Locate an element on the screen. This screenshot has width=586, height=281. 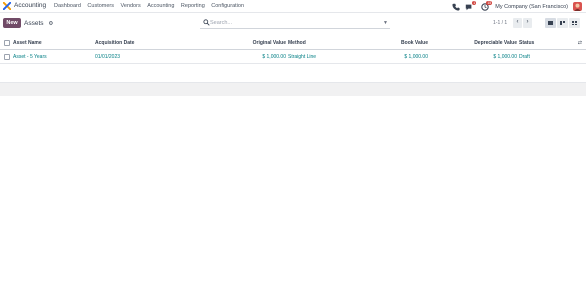
col-asset-name: Asset Name is located at coordinates (27, 43).